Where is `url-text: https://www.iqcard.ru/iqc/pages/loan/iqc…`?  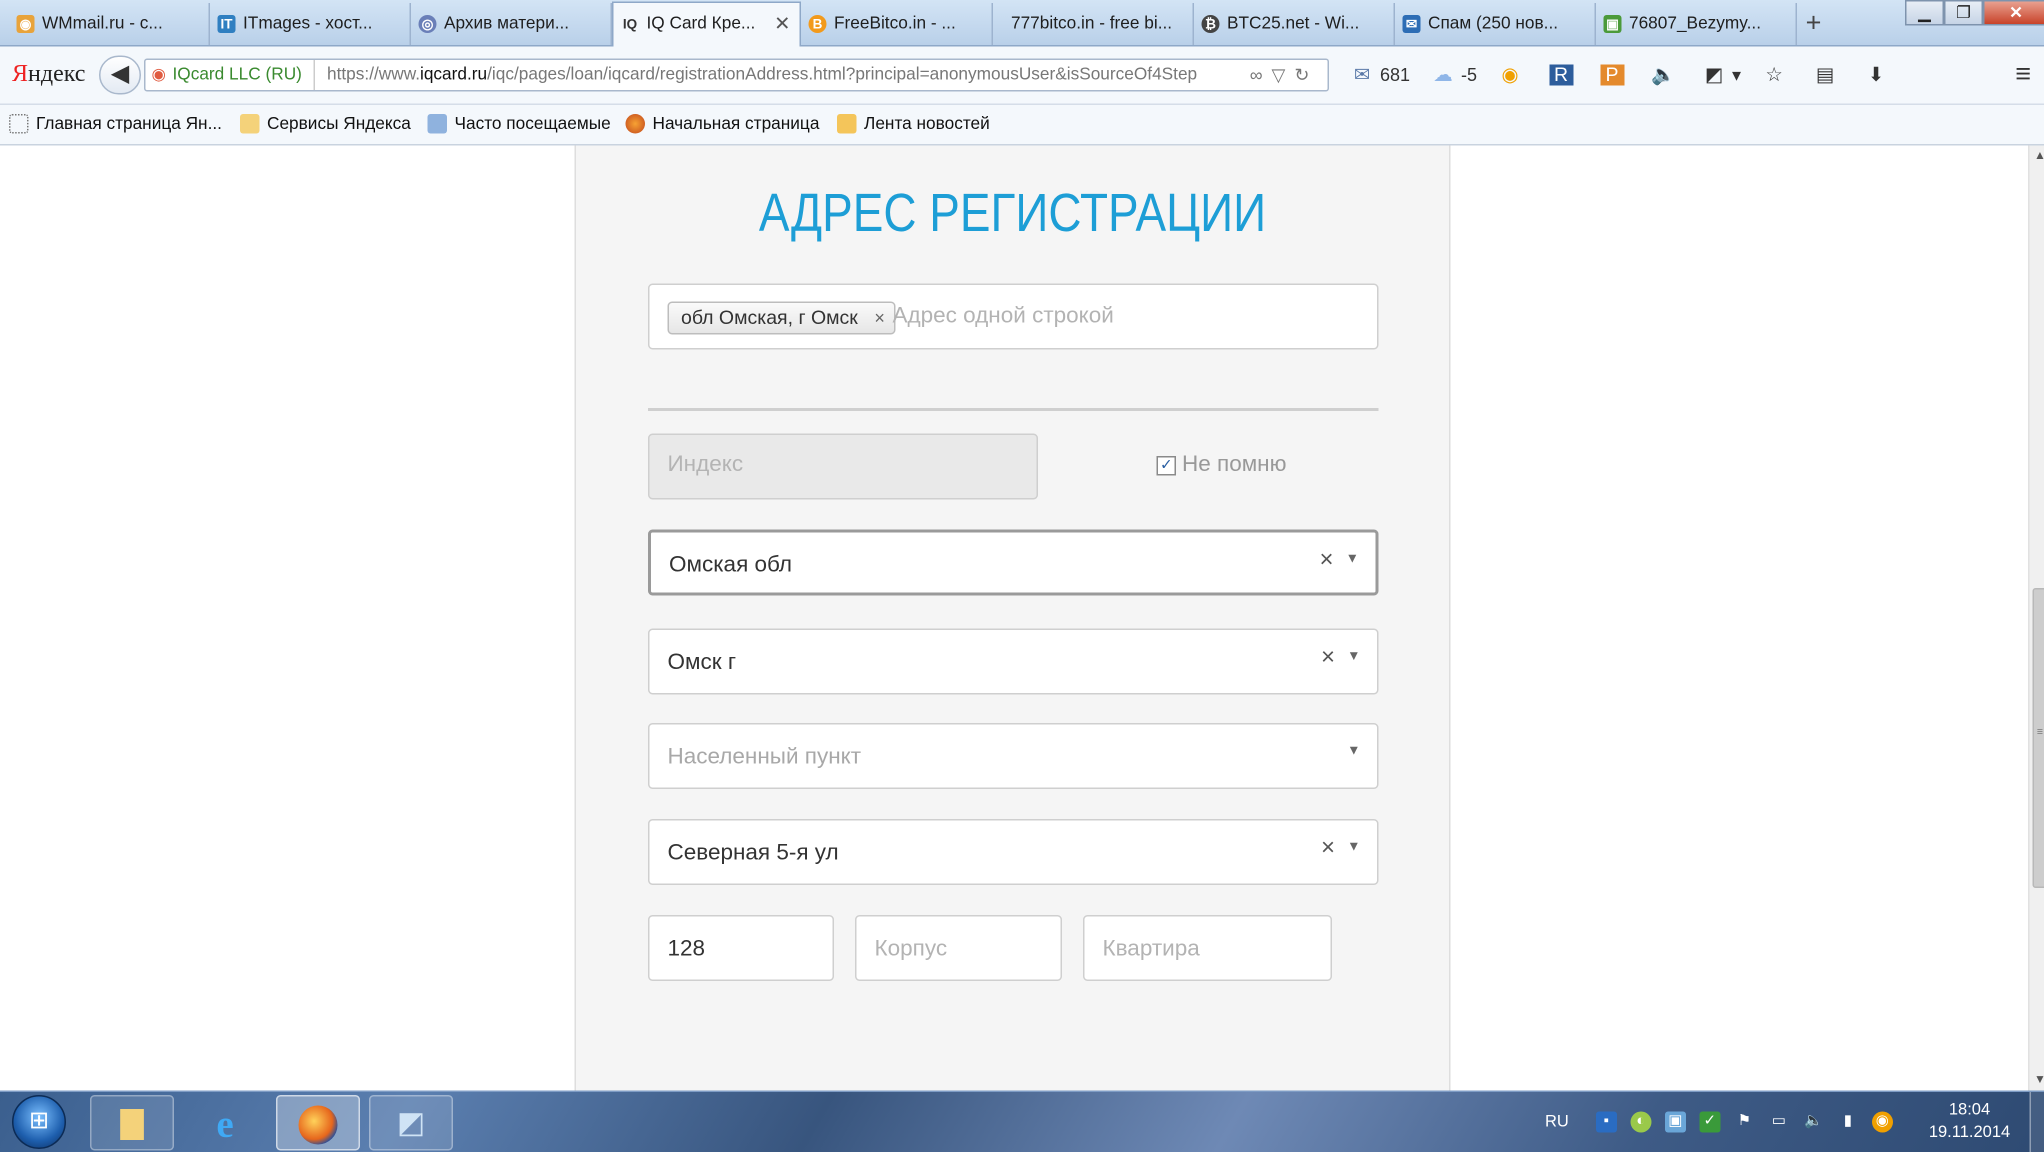 url-text: https://www.iqcard.ru/iqc/pages/loan/iqc… is located at coordinates (771, 75).